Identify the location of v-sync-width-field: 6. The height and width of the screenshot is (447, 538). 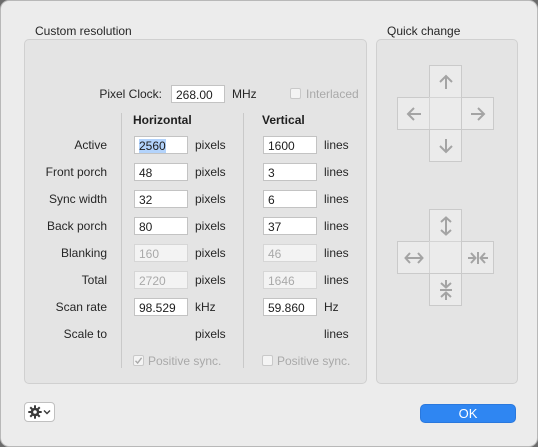
(290, 199).